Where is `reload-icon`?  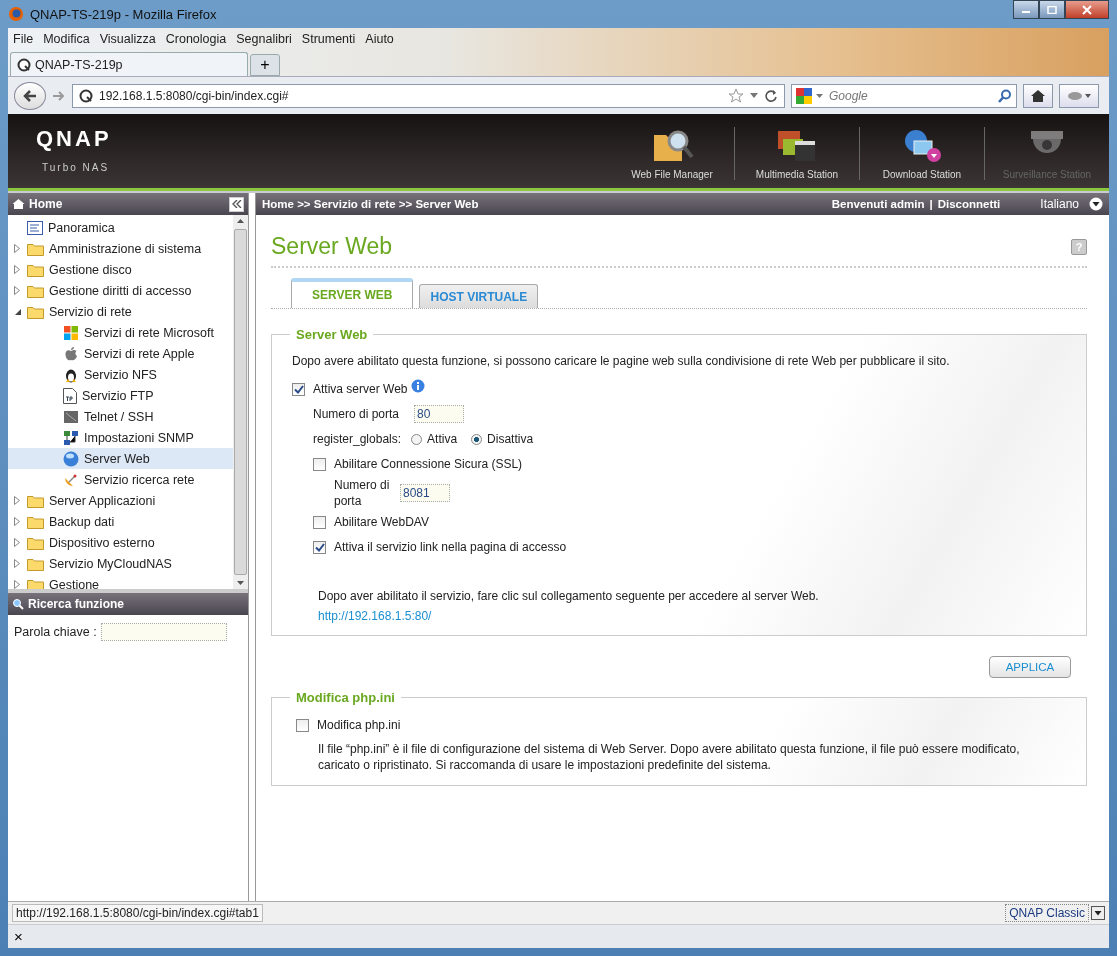
reload-icon is located at coordinates (771, 95).